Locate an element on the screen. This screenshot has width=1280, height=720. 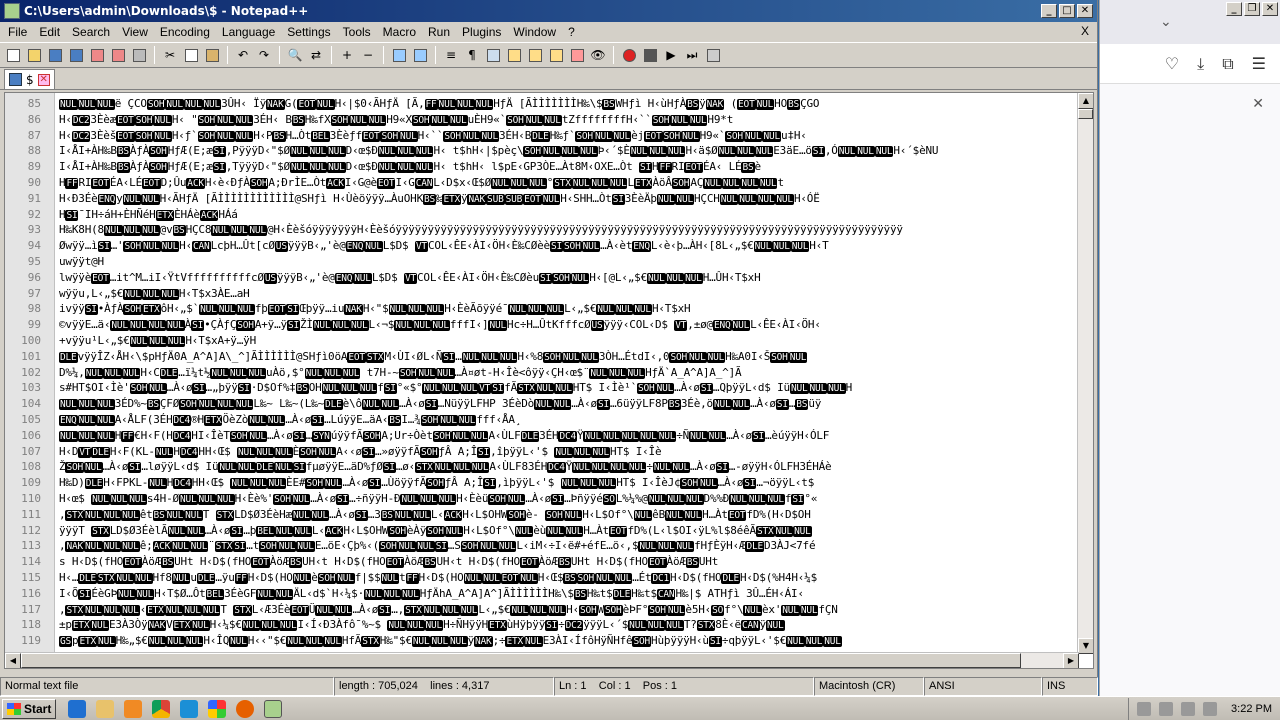
explorer-icon is located at coordinates (105, 708).